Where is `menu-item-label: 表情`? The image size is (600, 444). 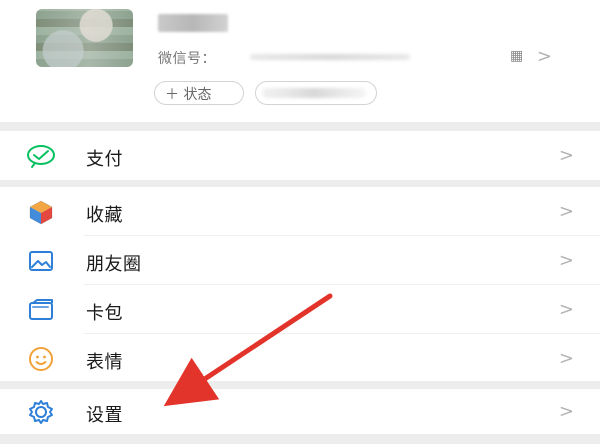 menu-item-label: 表情 is located at coordinates (104, 362).